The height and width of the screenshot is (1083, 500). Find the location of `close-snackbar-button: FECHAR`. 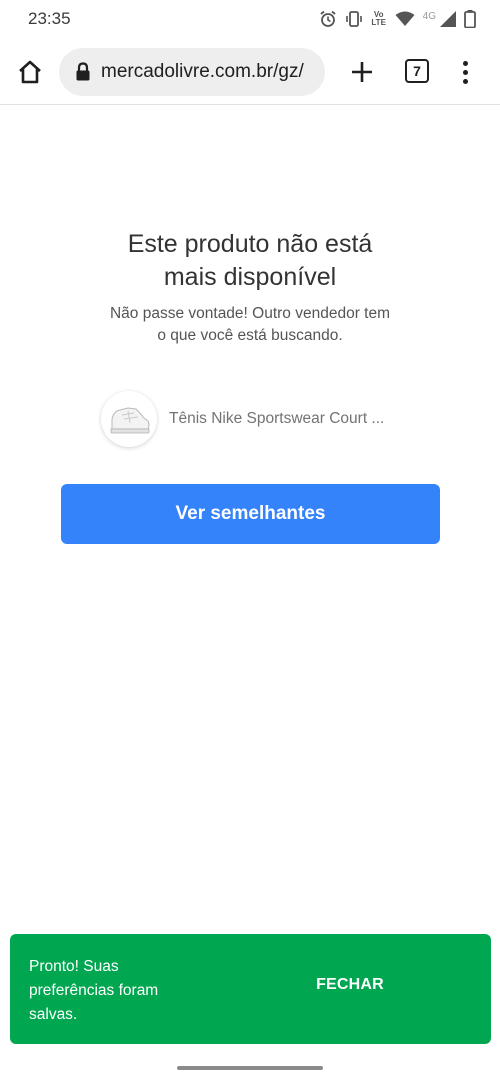

close-snackbar-button: FECHAR is located at coordinates (350, 985).